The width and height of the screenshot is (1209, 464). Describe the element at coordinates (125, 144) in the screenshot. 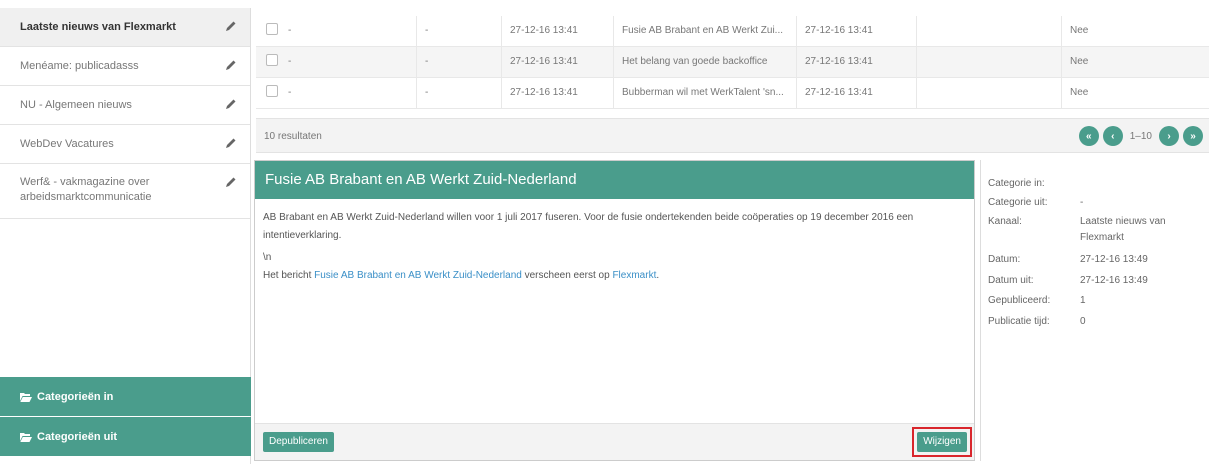

I see `feed-item-webdev: WebDev Vacatures` at that location.